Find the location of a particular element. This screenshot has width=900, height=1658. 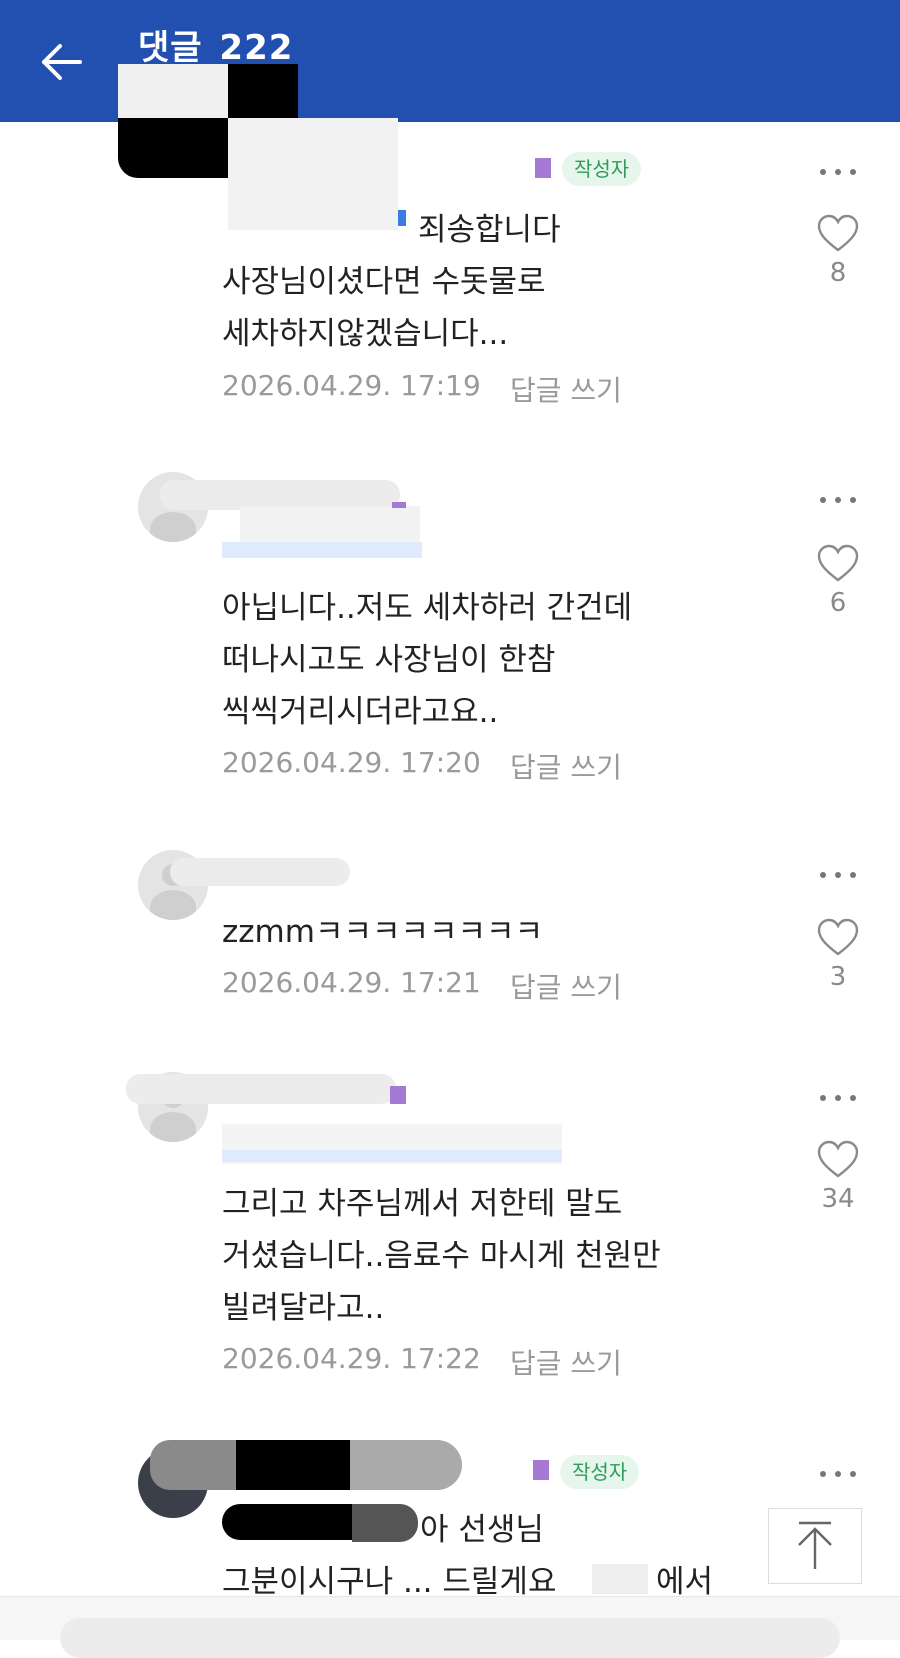

comment-date: 2026.04.29. 17:21 is located at coordinates (351, 982).